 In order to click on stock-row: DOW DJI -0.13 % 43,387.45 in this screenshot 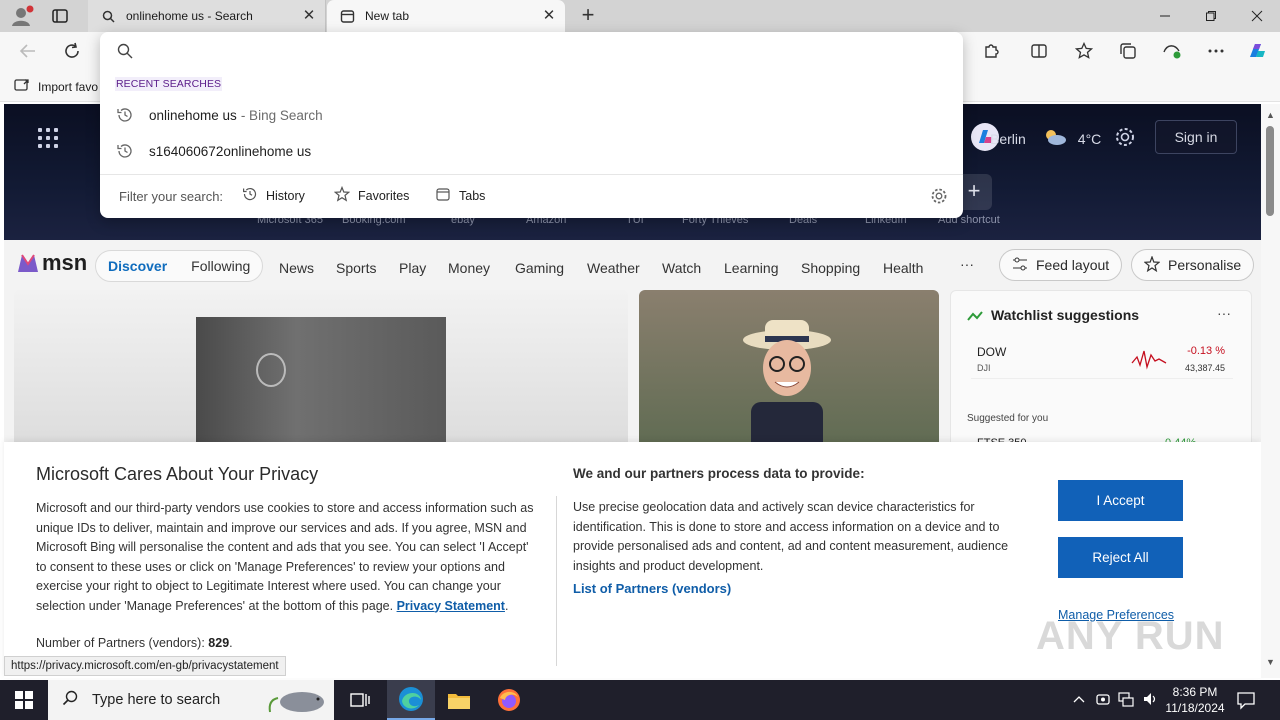, I will do `click(1102, 360)`.